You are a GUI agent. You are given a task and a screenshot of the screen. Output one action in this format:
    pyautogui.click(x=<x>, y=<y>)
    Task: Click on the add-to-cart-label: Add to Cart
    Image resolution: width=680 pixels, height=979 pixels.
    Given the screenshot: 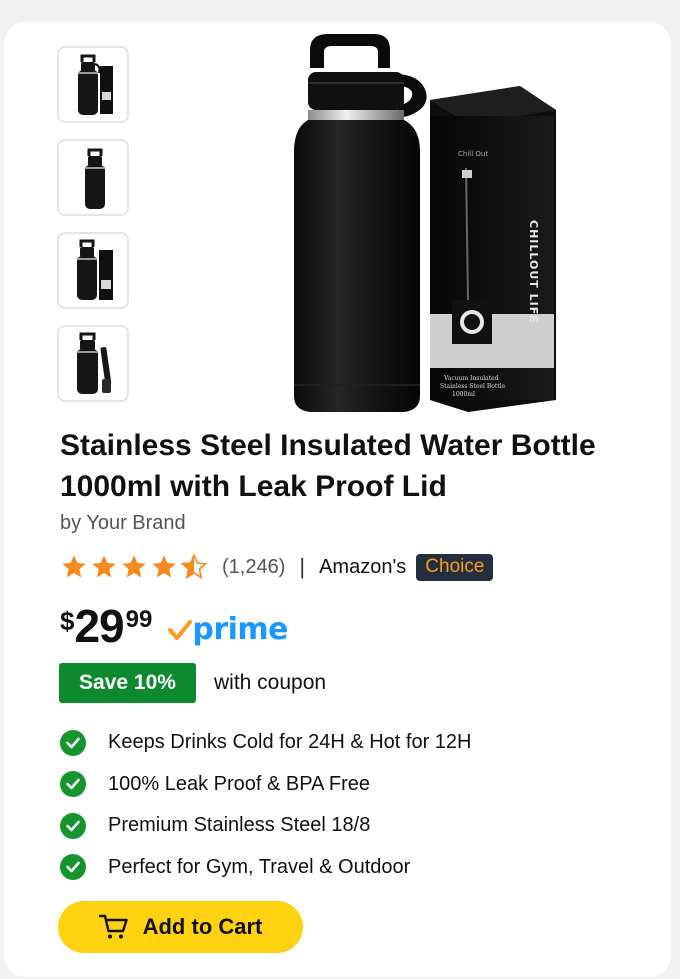 What is the action you would take?
    pyautogui.click(x=202, y=926)
    